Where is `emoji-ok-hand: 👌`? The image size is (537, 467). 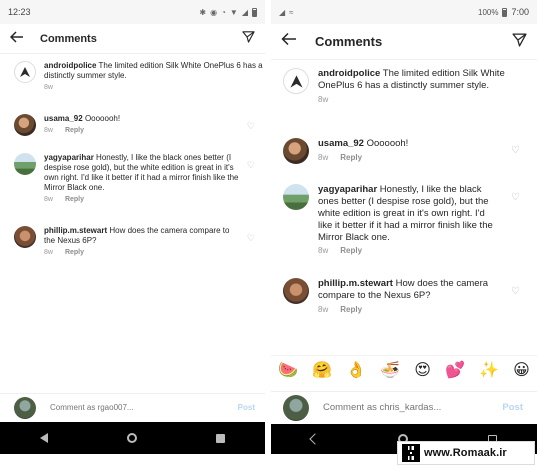
emoji-ok-hand: 👌 is located at coordinates (356, 369).